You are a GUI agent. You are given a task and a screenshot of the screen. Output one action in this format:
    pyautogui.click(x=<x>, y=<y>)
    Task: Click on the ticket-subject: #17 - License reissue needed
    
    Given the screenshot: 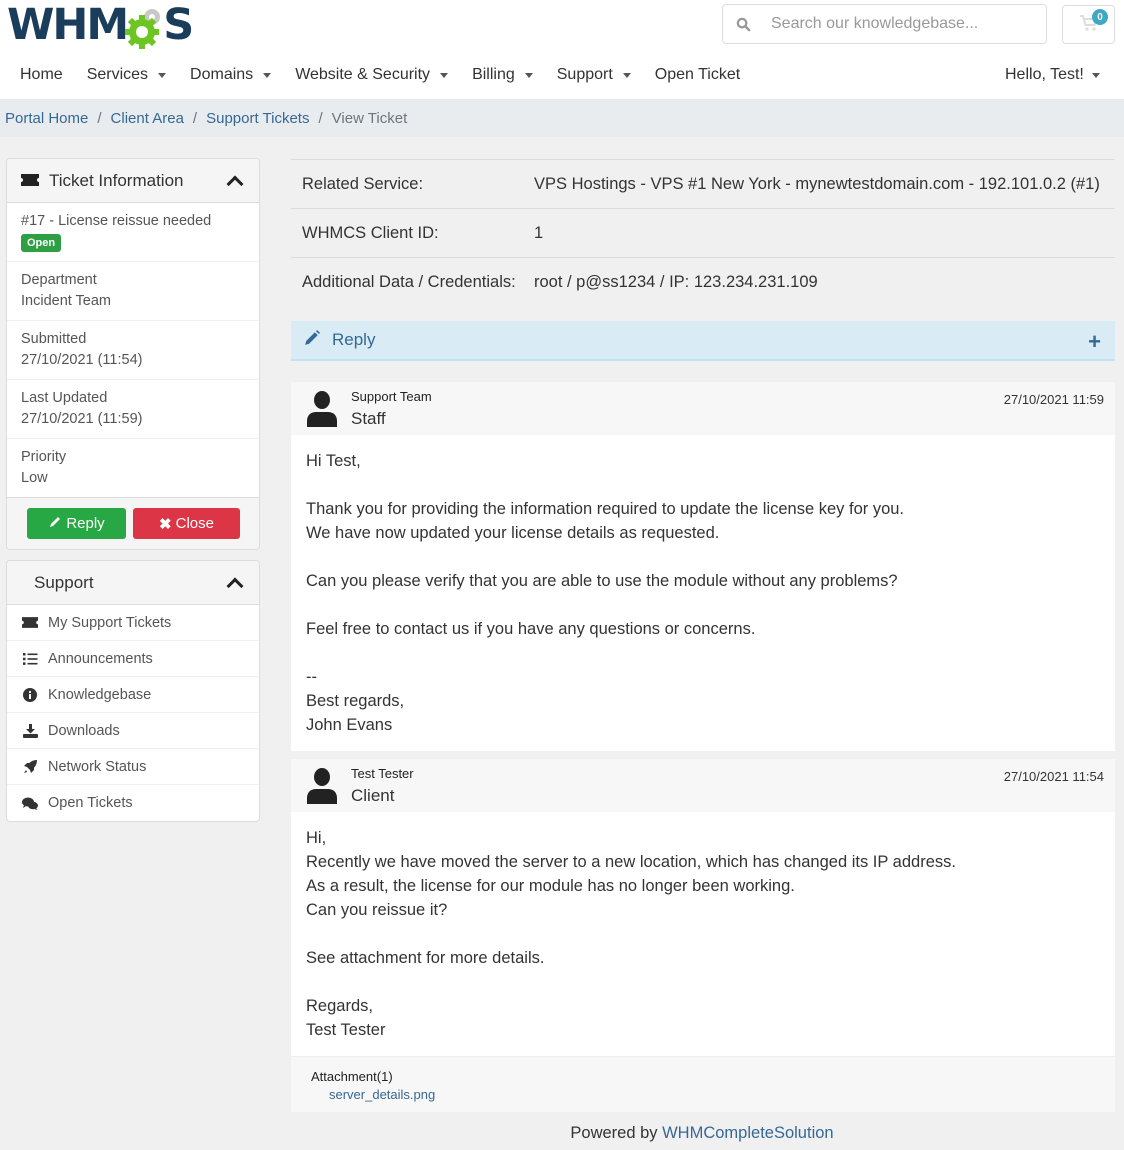 What is the action you would take?
    pyautogui.click(x=116, y=221)
    